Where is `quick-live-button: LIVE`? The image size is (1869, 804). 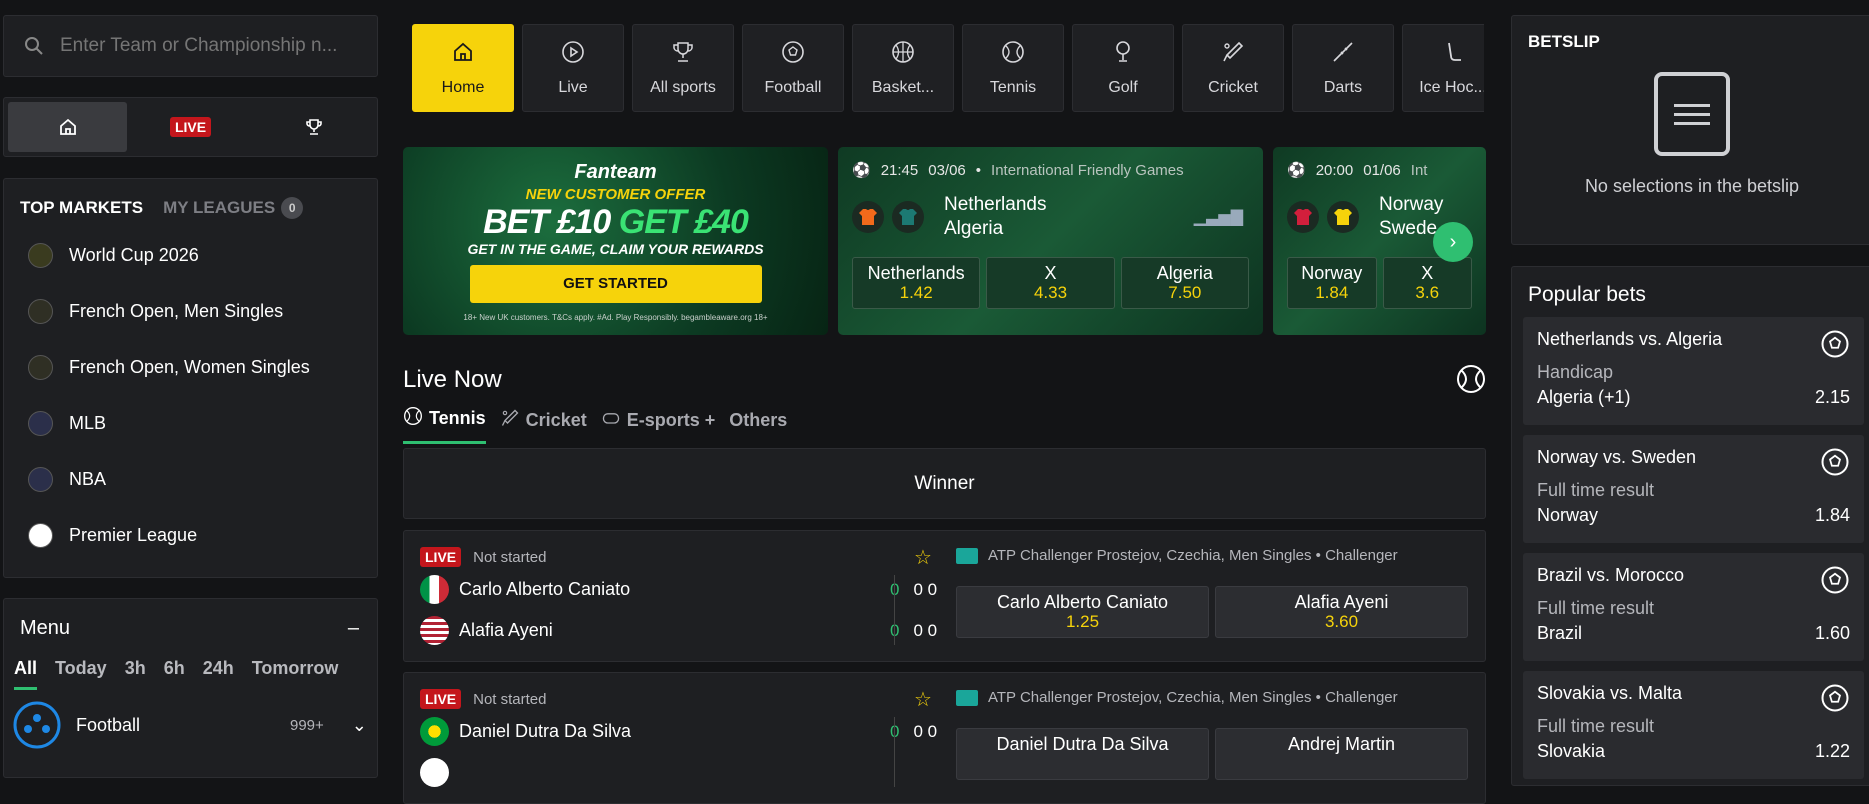 quick-live-button: LIVE is located at coordinates (190, 127).